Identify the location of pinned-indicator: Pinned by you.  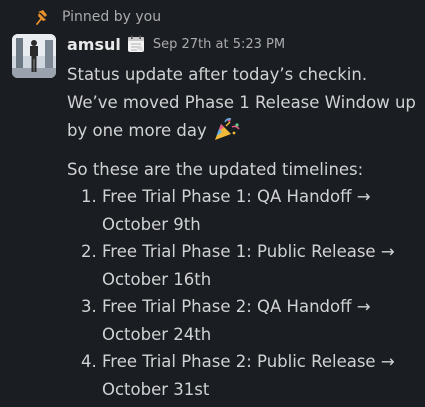
(98, 17).